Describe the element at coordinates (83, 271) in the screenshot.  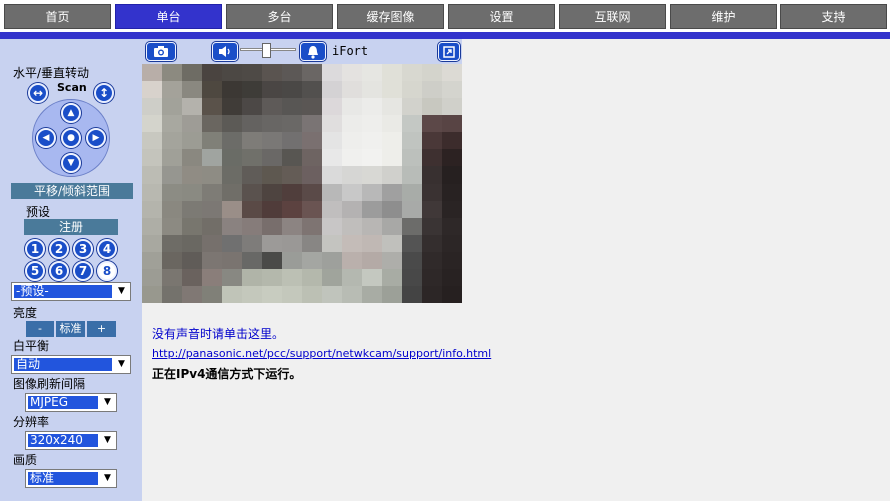
I see `preset-button-7: 7` at that location.